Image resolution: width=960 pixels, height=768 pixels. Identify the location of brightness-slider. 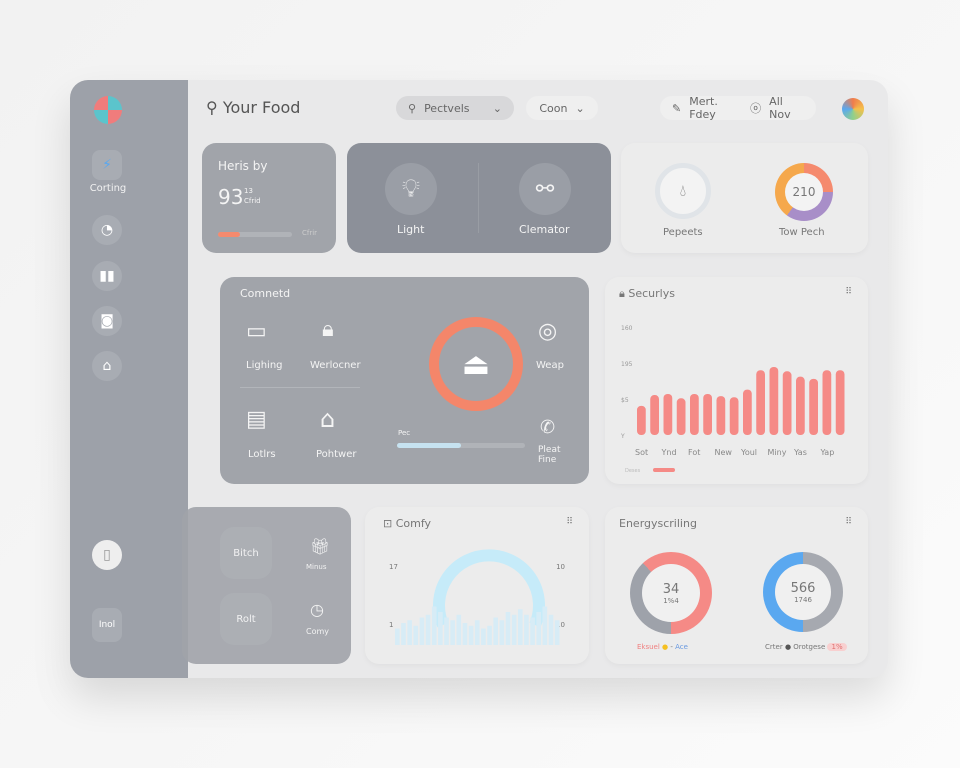
(461, 445).